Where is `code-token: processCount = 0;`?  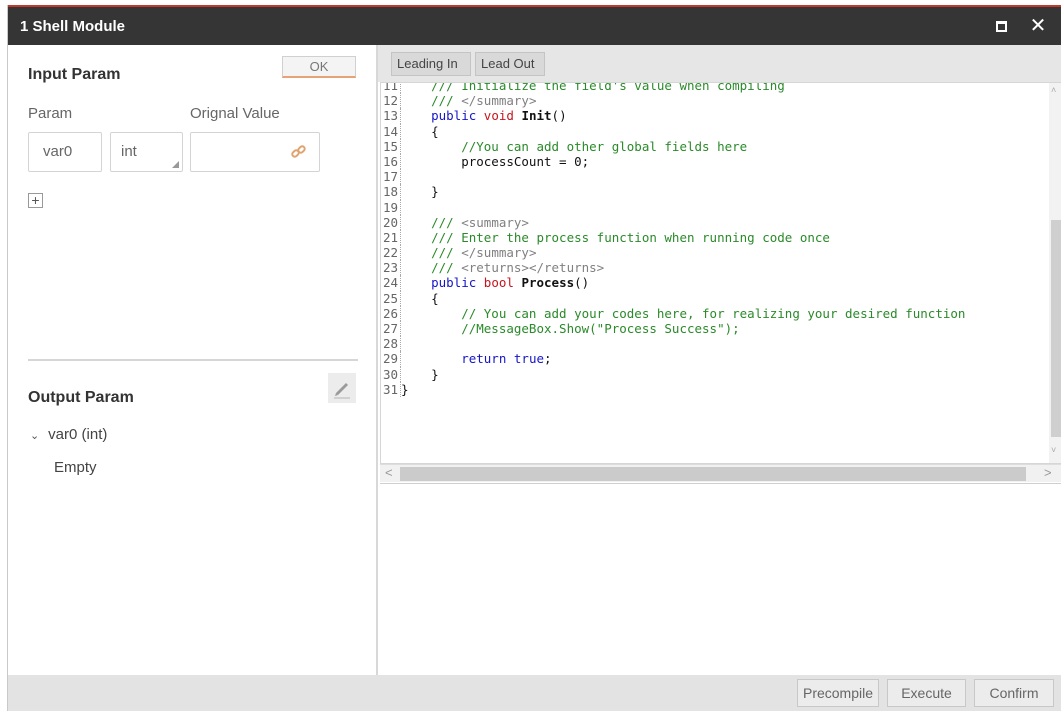
code-token: processCount = 0; is located at coordinates (495, 161).